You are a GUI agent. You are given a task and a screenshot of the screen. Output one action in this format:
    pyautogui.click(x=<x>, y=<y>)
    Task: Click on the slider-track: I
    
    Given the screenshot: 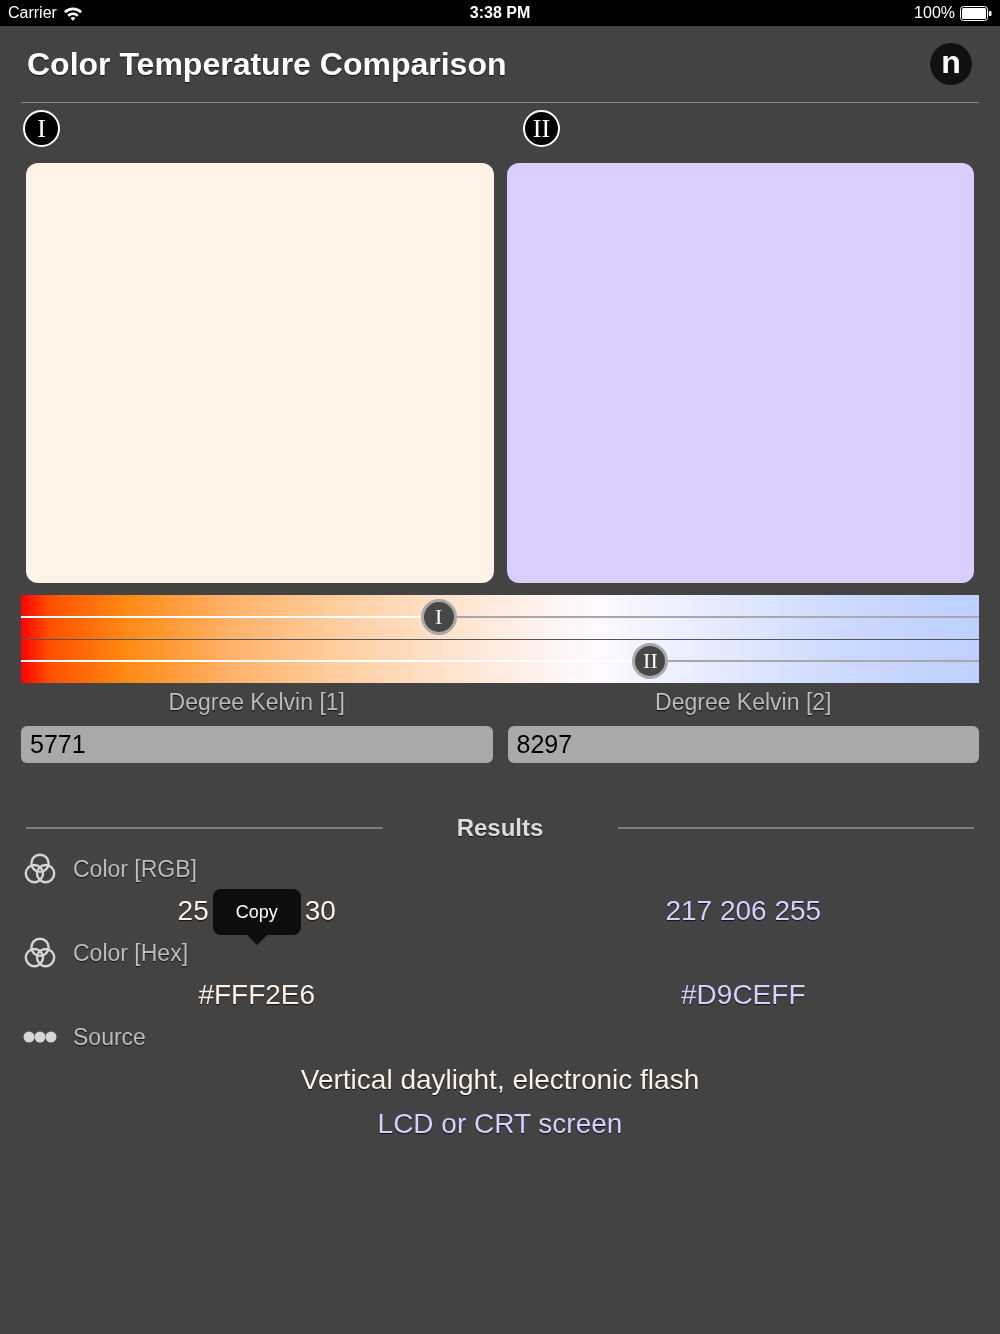 What is the action you would take?
    pyautogui.click(x=500, y=616)
    